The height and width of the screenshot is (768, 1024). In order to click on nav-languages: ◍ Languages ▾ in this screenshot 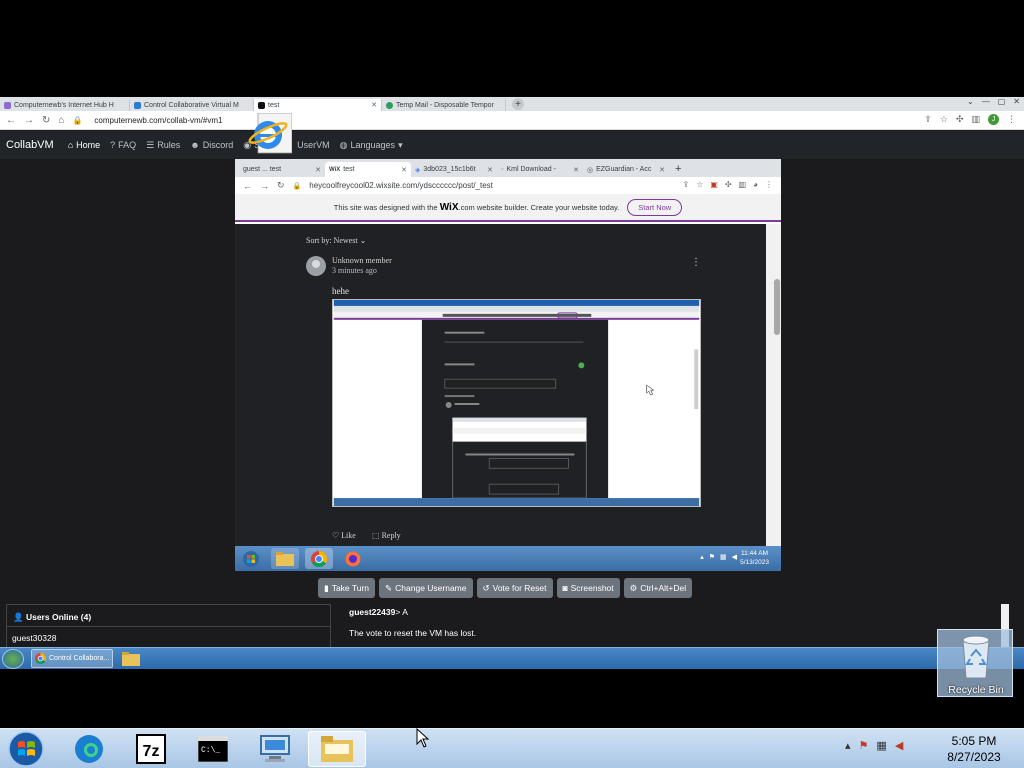, I will do `click(371, 145)`.